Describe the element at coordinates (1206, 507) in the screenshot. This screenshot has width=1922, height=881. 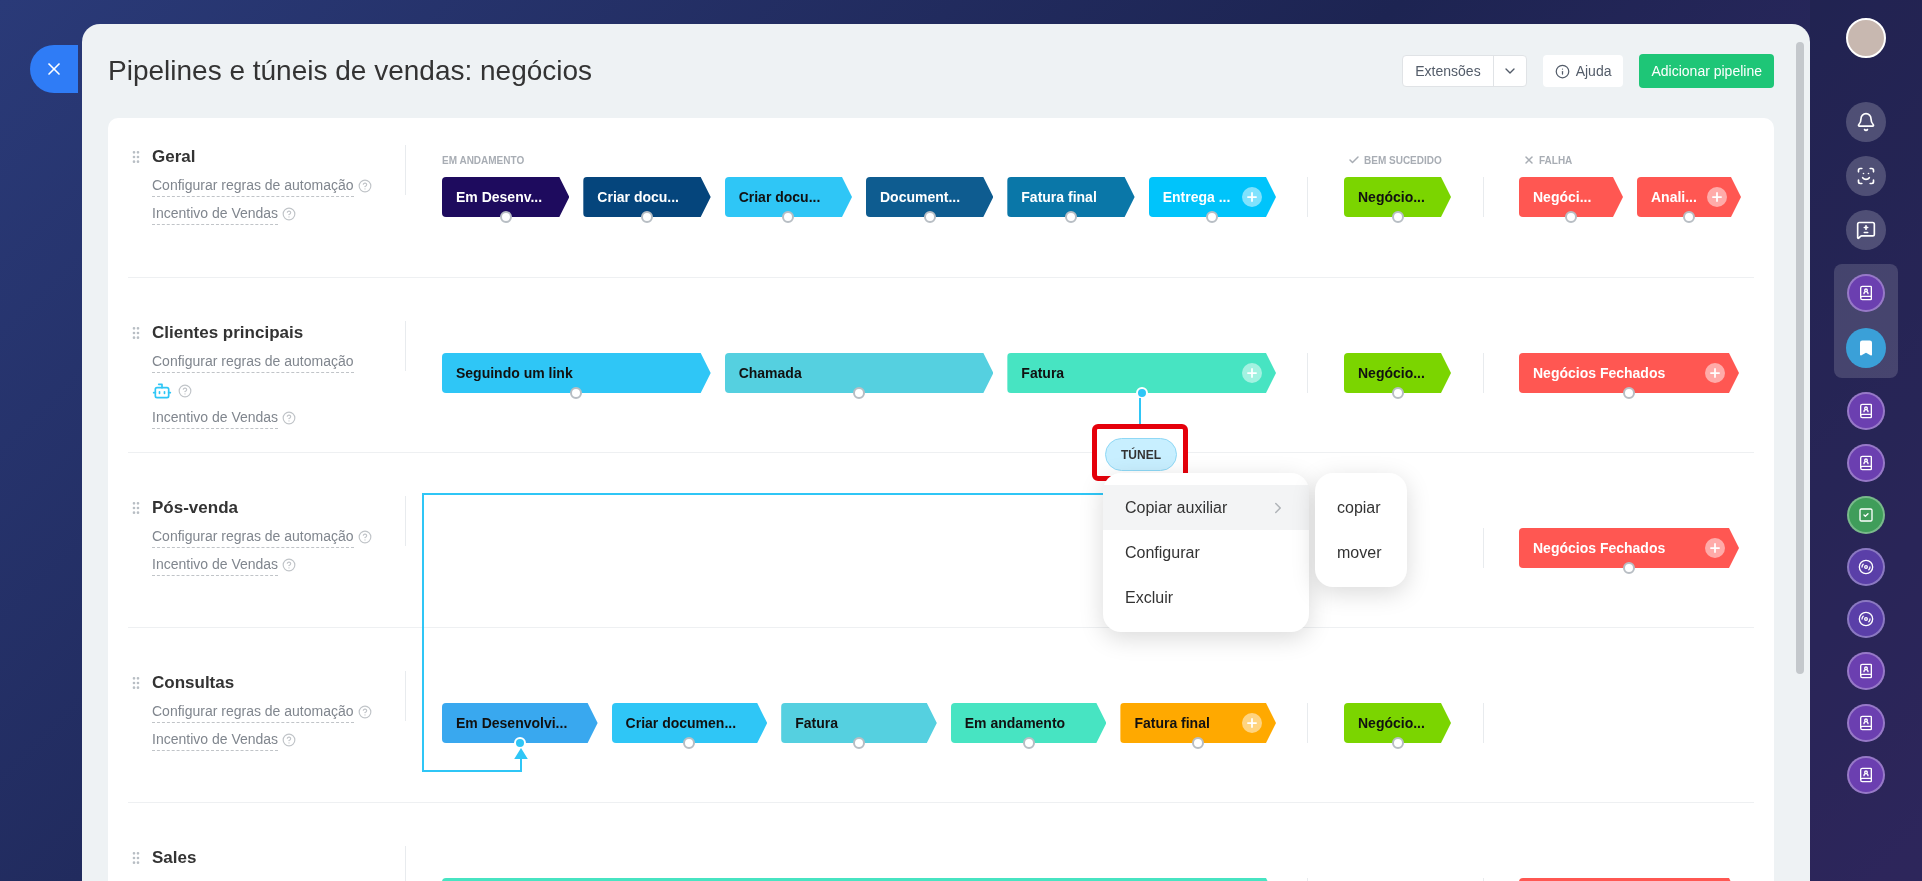
I see `menu-item: Copiar auxiliar` at that location.